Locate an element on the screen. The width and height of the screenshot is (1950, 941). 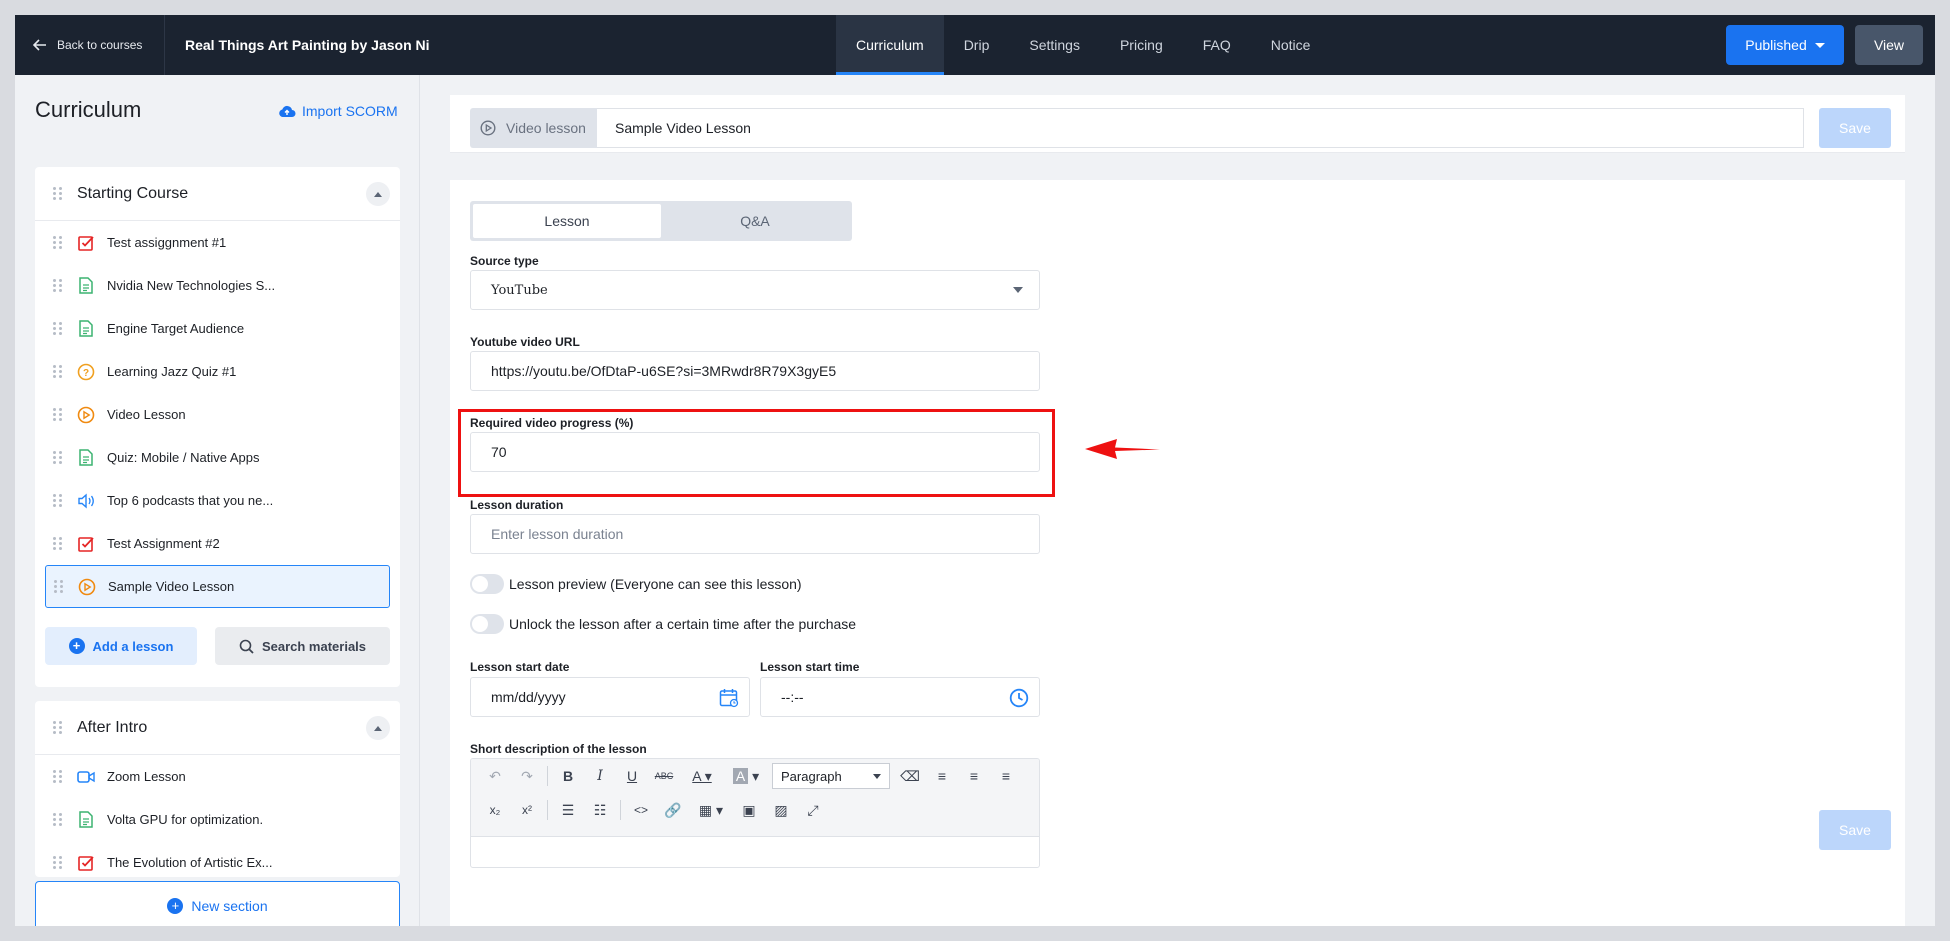
superscript-icon: x² is located at coordinates (527, 810).